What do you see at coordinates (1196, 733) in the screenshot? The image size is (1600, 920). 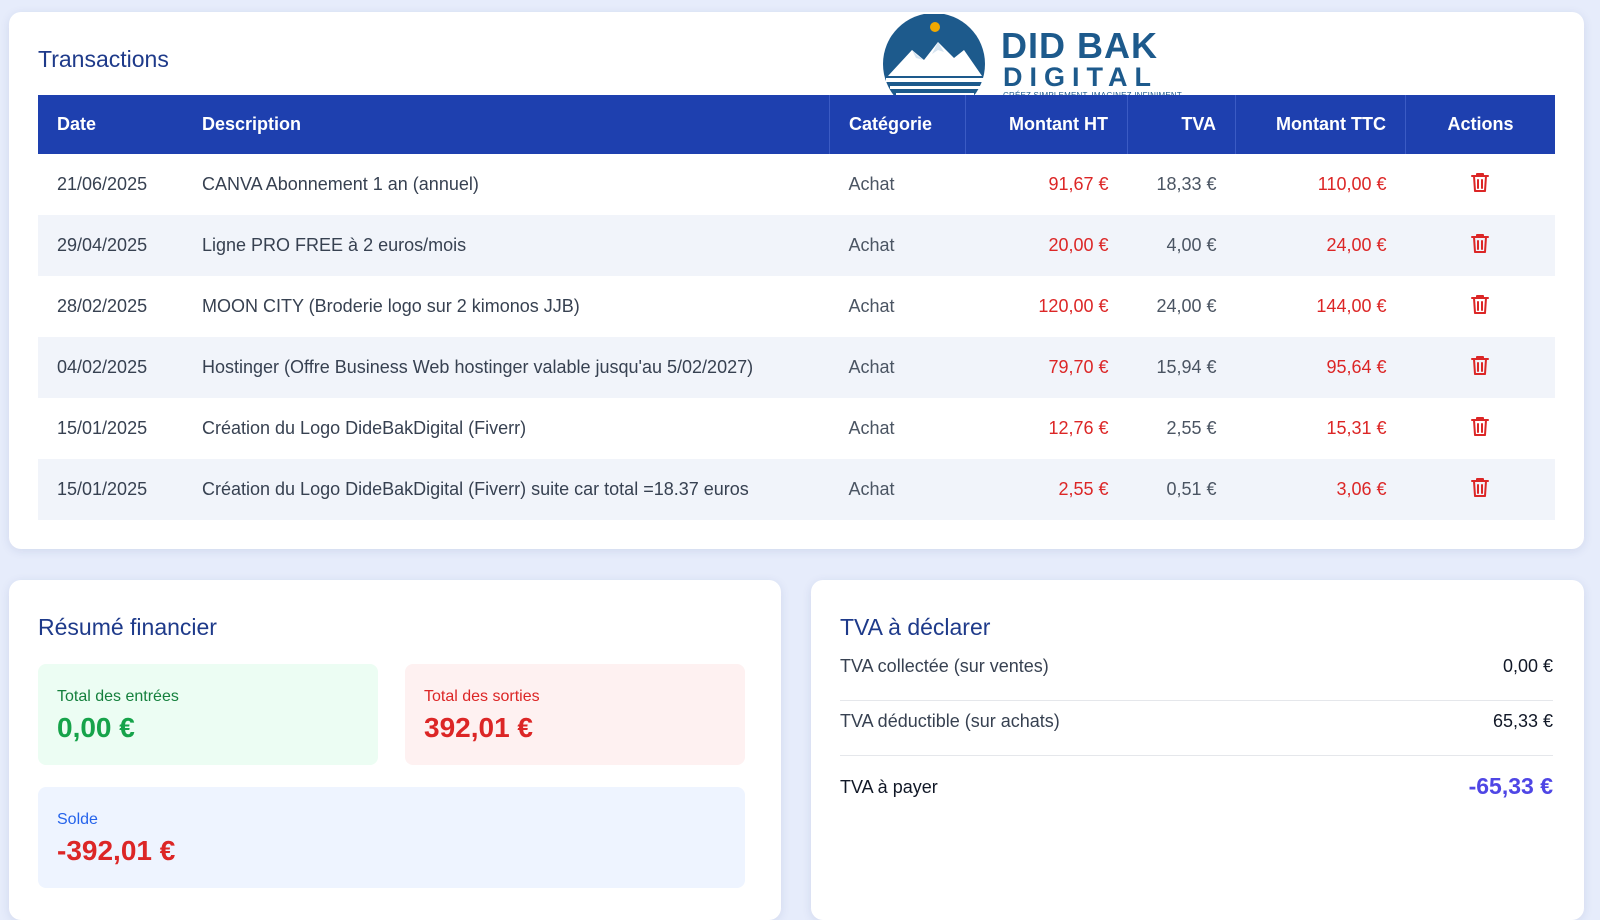 I see `vat-deductible-row: TVA déductible (sur achats) 65,33 €` at bounding box center [1196, 733].